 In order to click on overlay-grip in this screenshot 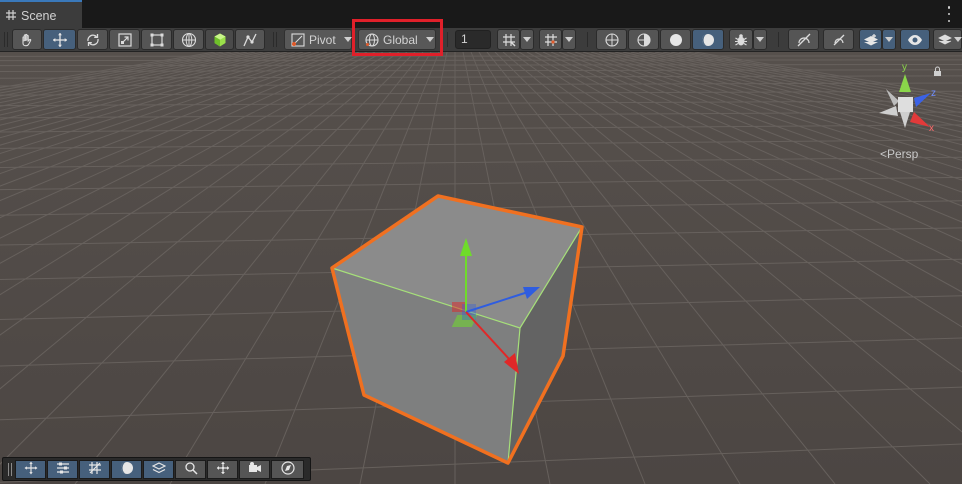, I will do `click(10, 469)`.